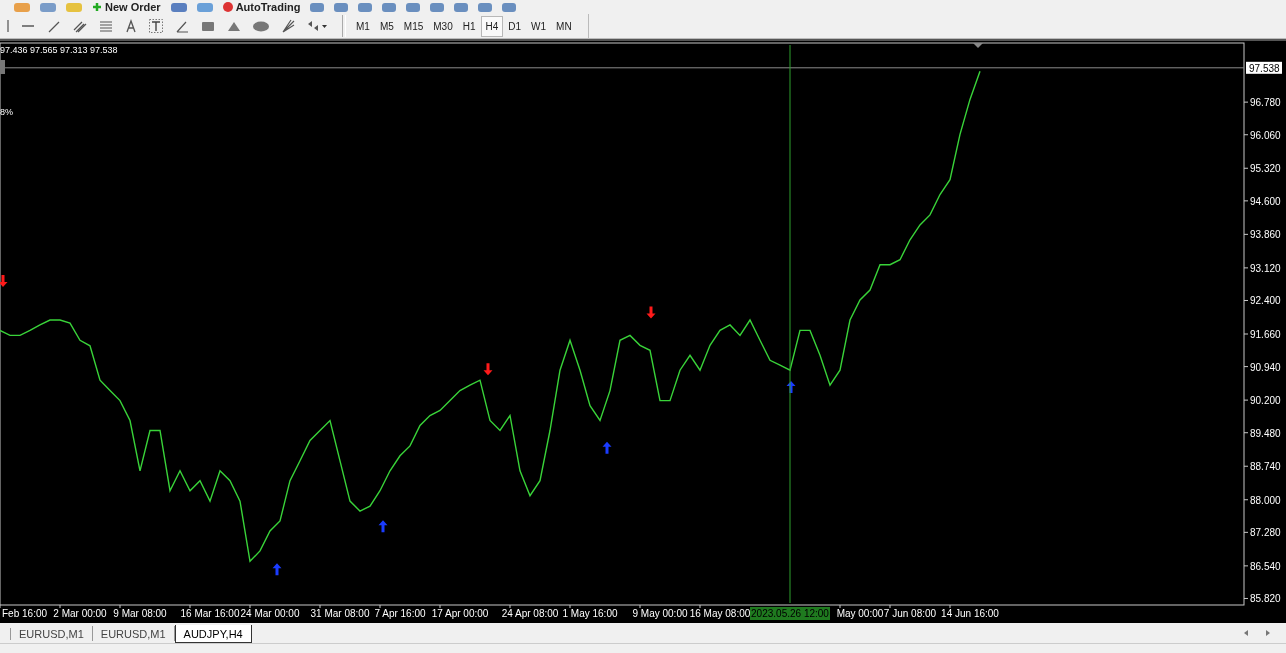 This screenshot has width=1286, height=653. Describe the element at coordinates (106, 26) in the screenshot. I see `fibonacci-icon` at that location.